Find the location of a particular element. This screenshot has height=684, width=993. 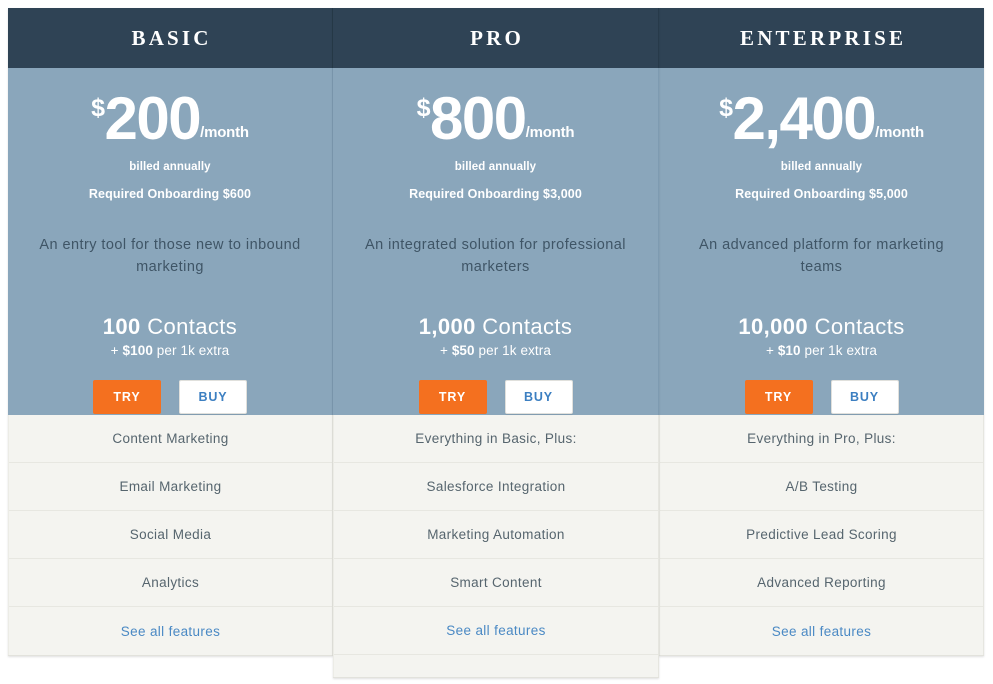

price-line: $ 800 /month is located at coordinates (495, 118).